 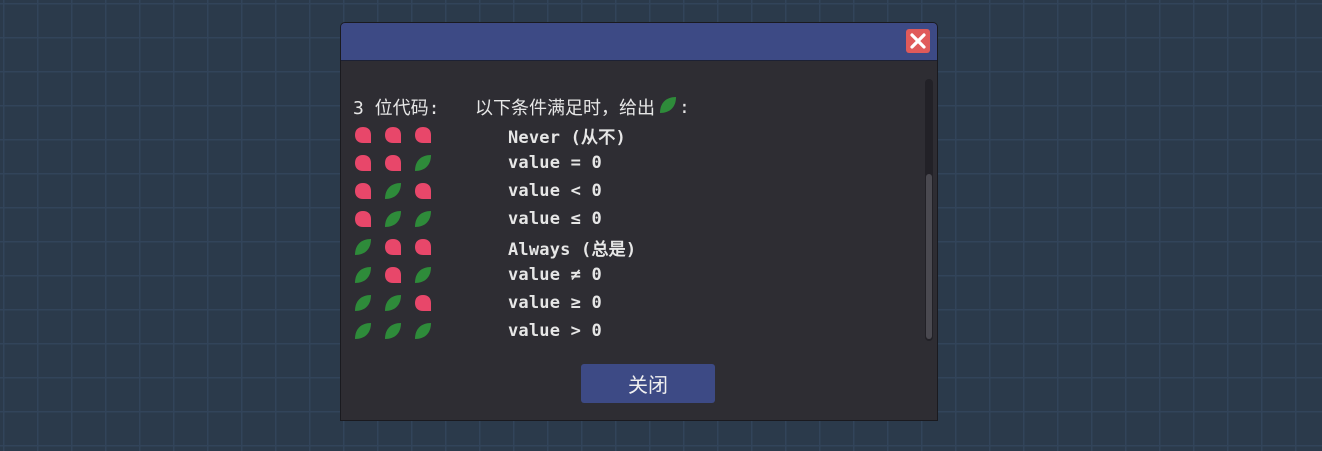 What do you see at coordinates (638, 331) in the screenshot?
I see `table-row: value > 0` at bounding box center [638, 331].